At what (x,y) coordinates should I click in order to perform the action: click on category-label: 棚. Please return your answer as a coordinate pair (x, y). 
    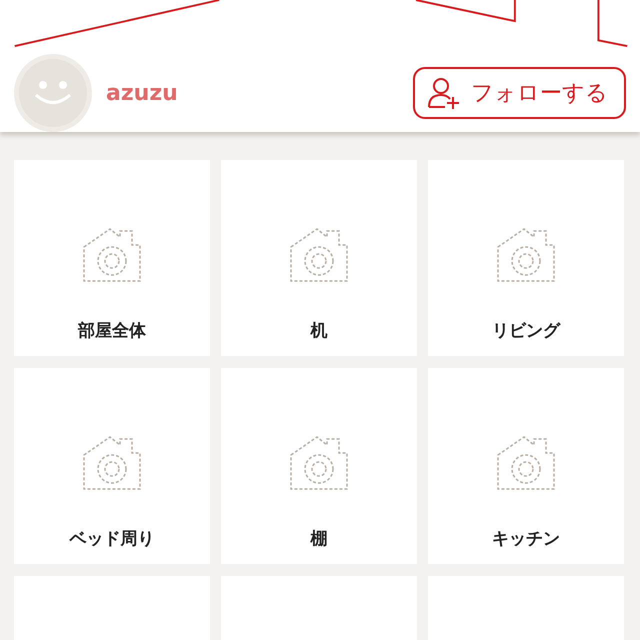
    Looking at the image, I should click on (319, 539).